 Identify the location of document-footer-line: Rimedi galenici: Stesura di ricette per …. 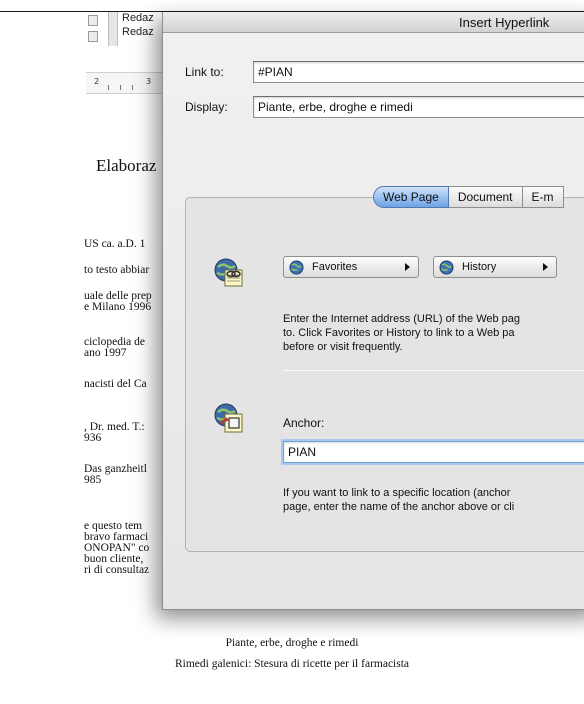
(292, 664).